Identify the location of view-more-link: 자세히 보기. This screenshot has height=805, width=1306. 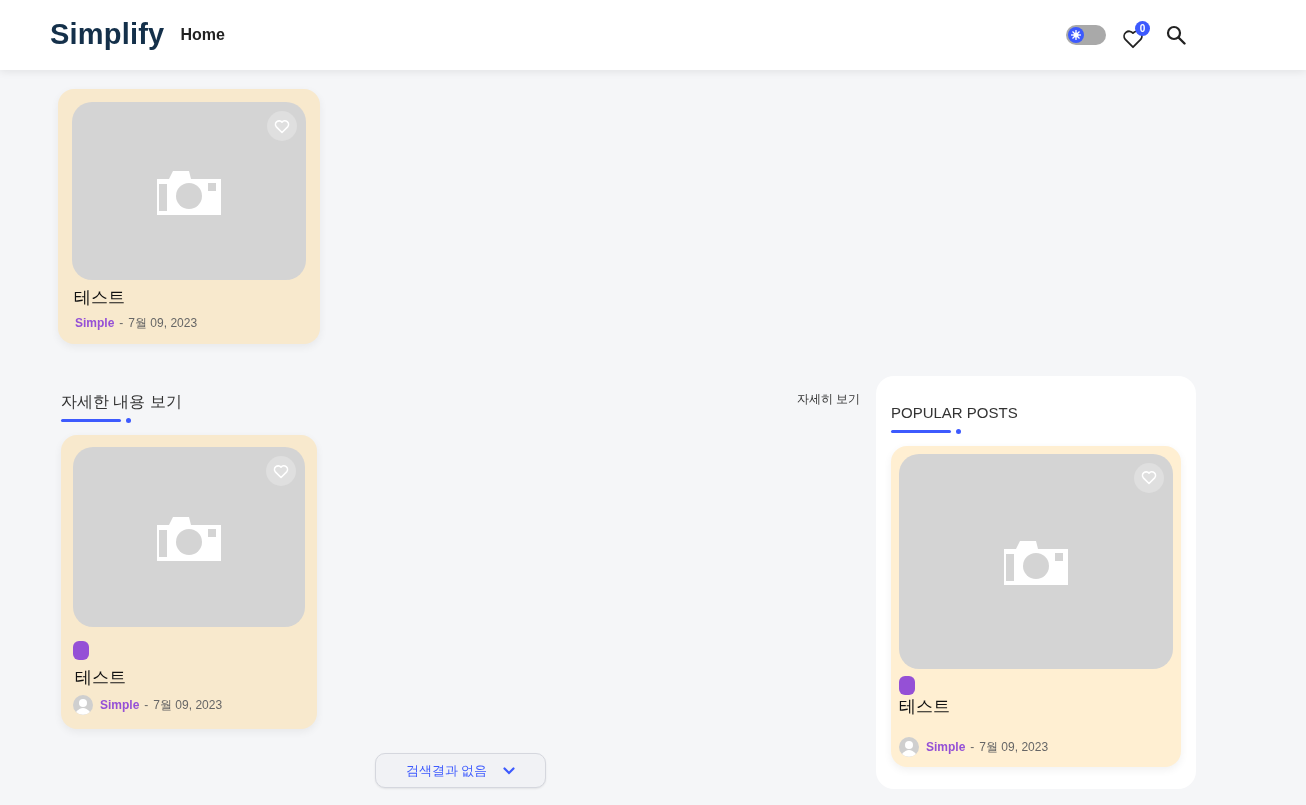
(828, 399).